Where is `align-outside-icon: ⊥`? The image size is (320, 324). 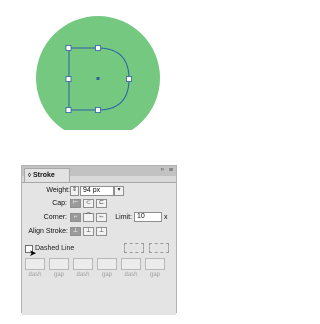 align-outside-icon: ⊥ is located at coordinates (101, 231).